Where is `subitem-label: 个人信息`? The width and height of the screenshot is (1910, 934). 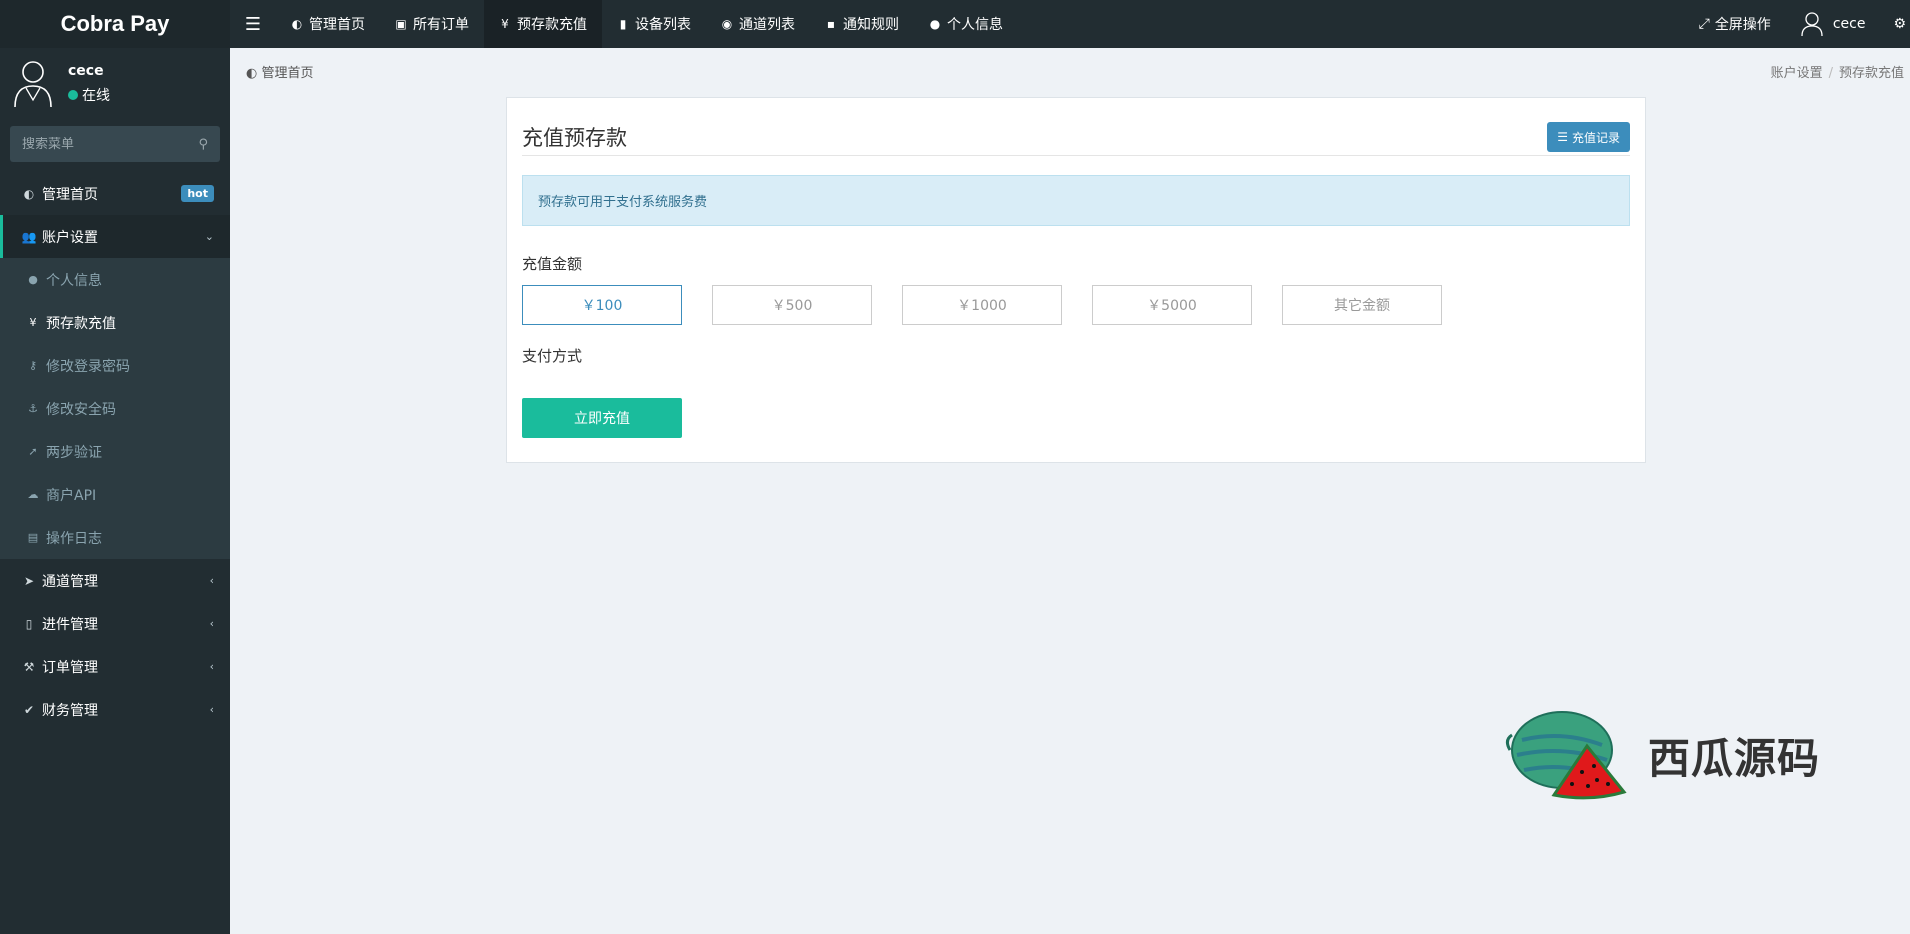 subitem-label: 个人信息 is located at coordinates (74, 280).